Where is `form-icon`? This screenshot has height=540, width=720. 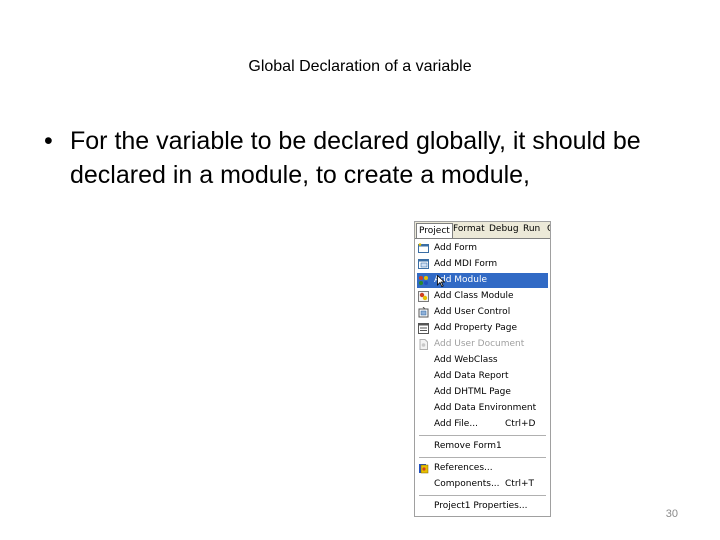
form-icon is located at coordinates (423, 248).